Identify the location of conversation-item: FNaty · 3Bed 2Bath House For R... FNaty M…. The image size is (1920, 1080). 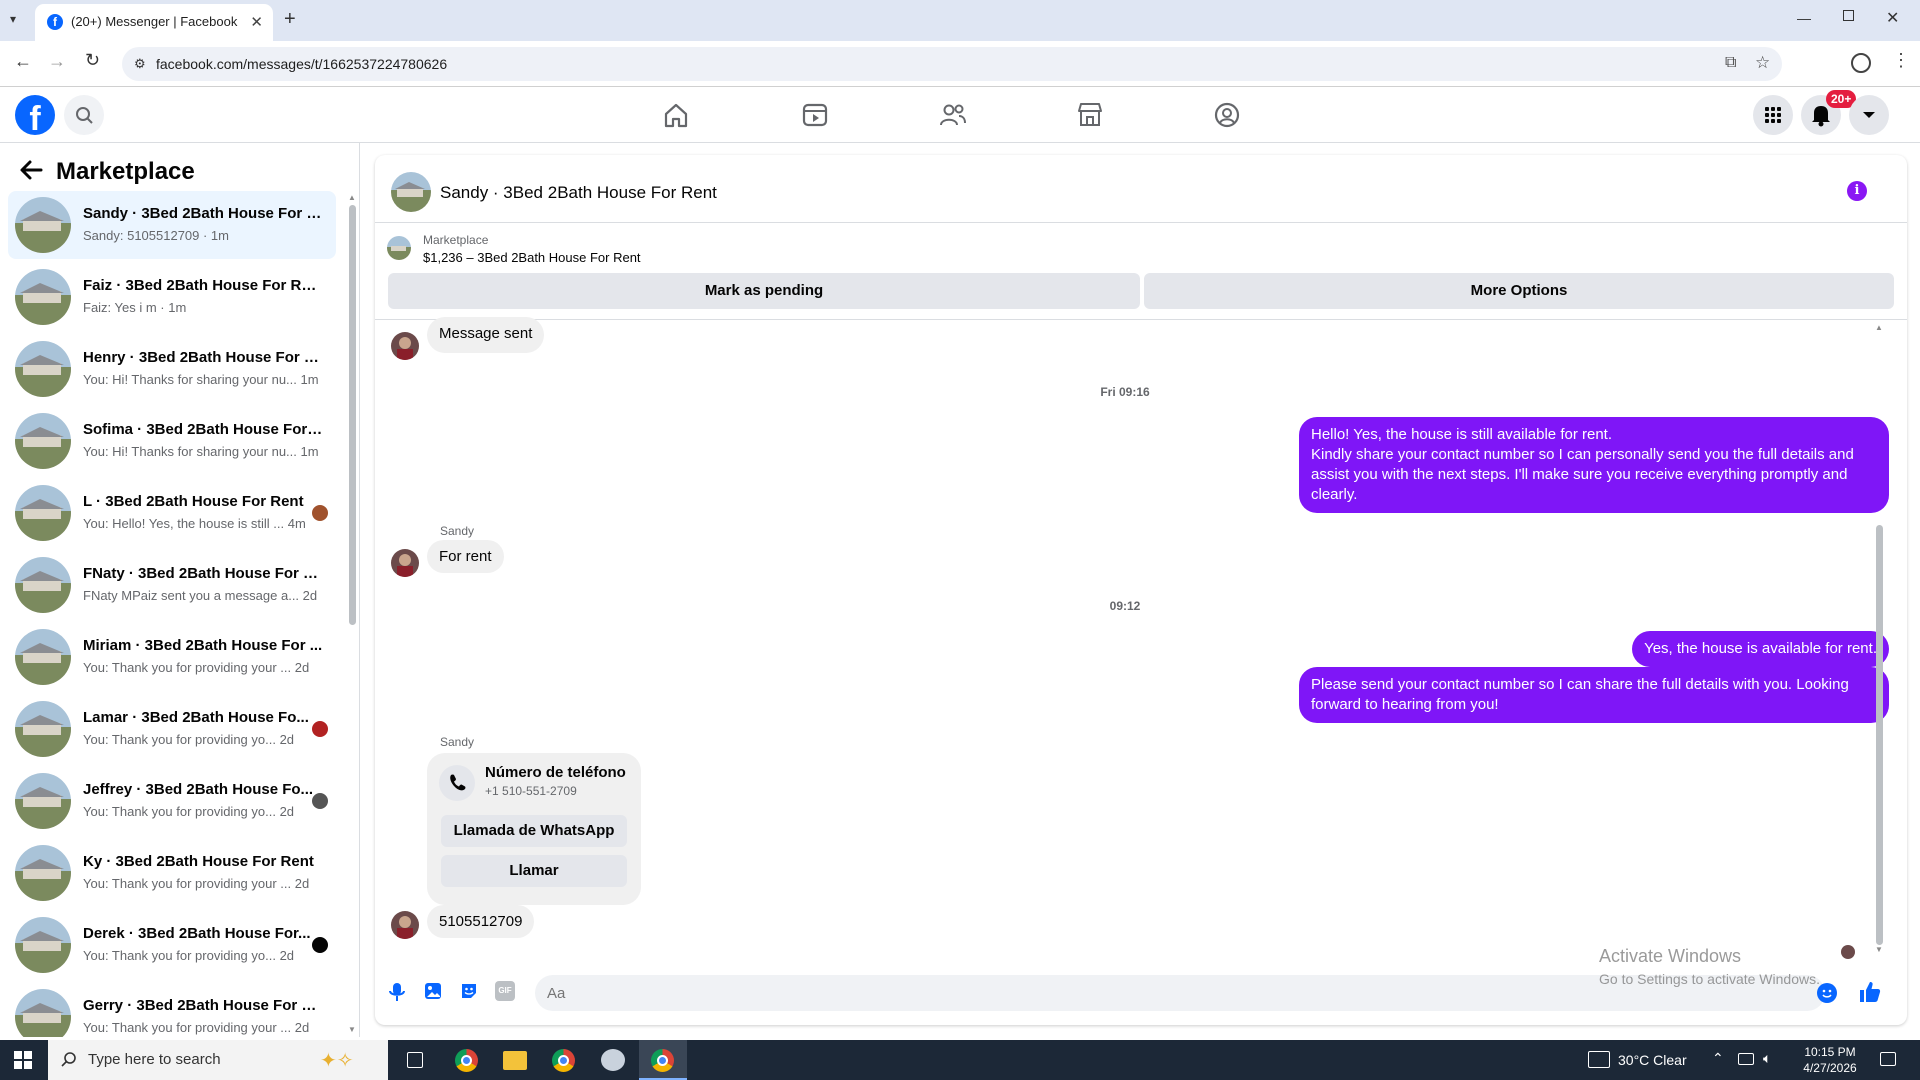
(172, 585).